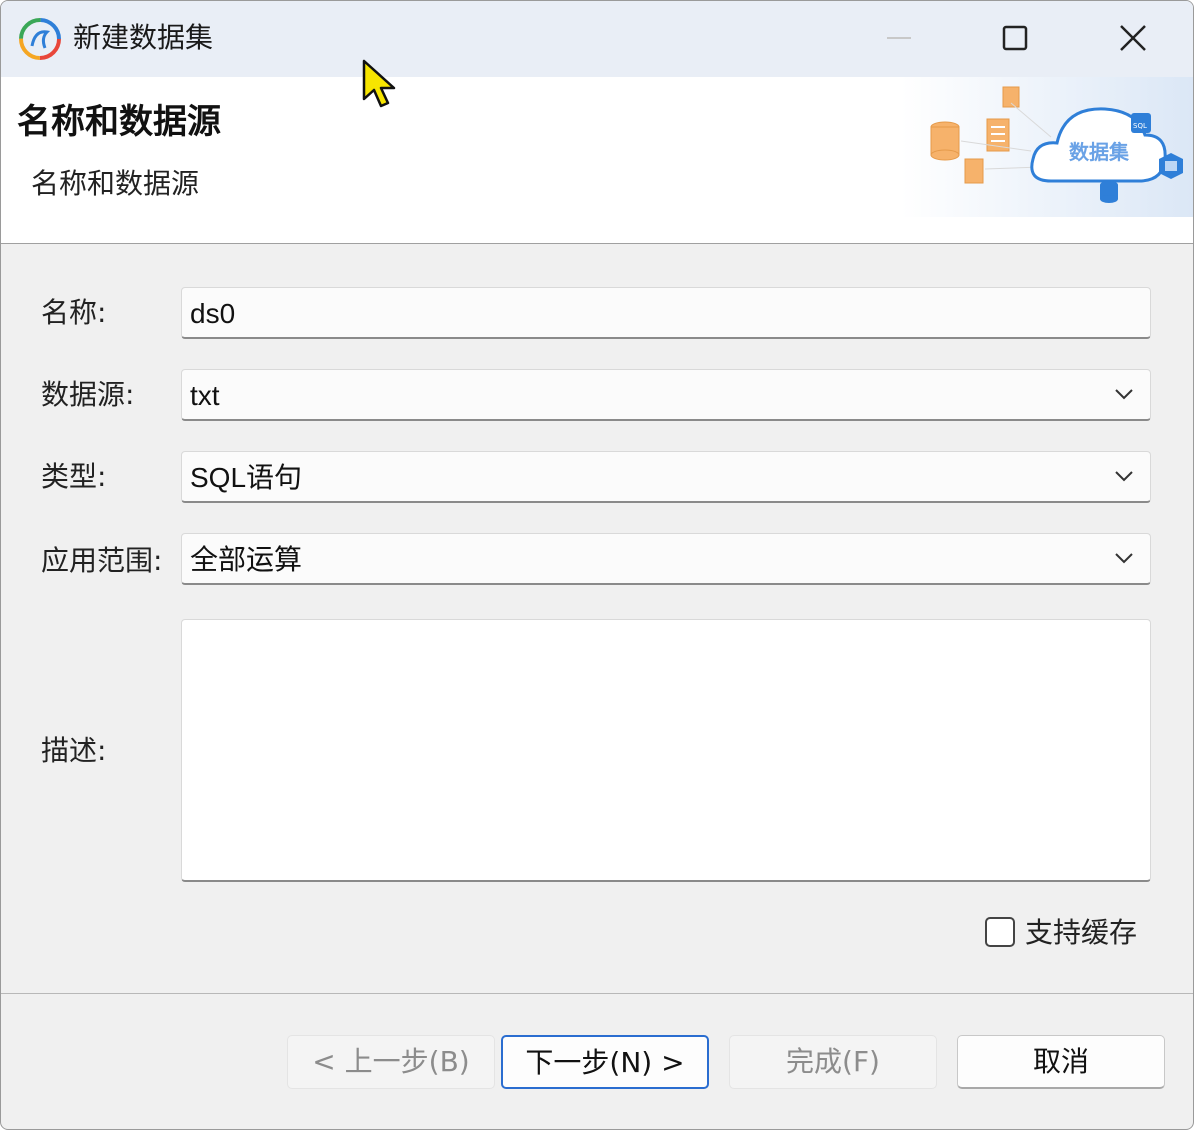 The height and width of the screenshot is (1130, 1194). Describe the element at coordinates (666, 313) in the screenshot. I see `name-field: ds0` at that location.